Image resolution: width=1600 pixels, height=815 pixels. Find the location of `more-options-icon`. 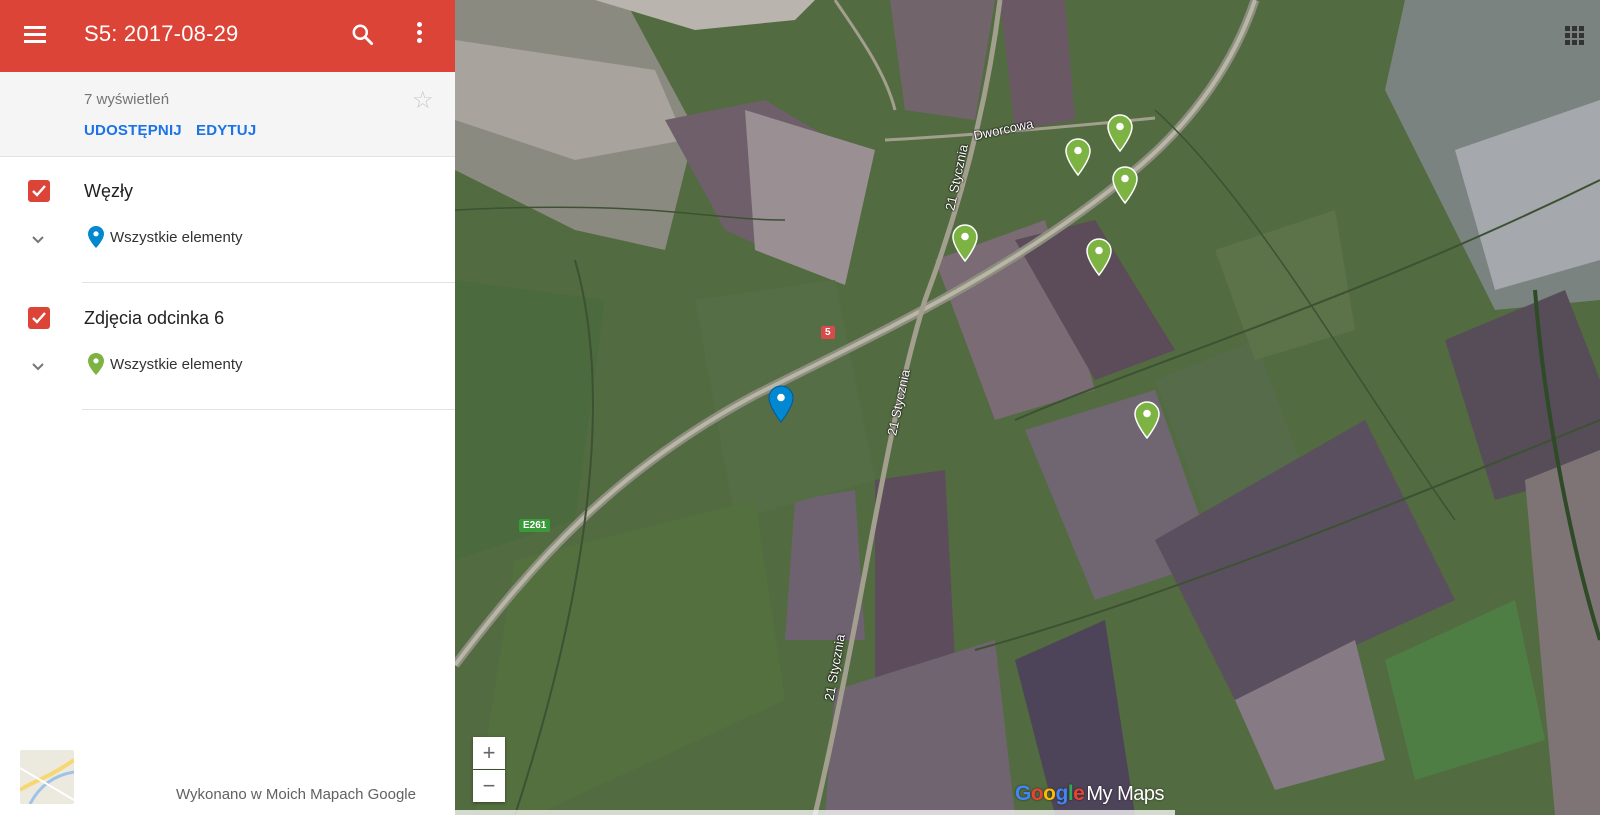

more-options-icon is located at coordinates (419, 36).